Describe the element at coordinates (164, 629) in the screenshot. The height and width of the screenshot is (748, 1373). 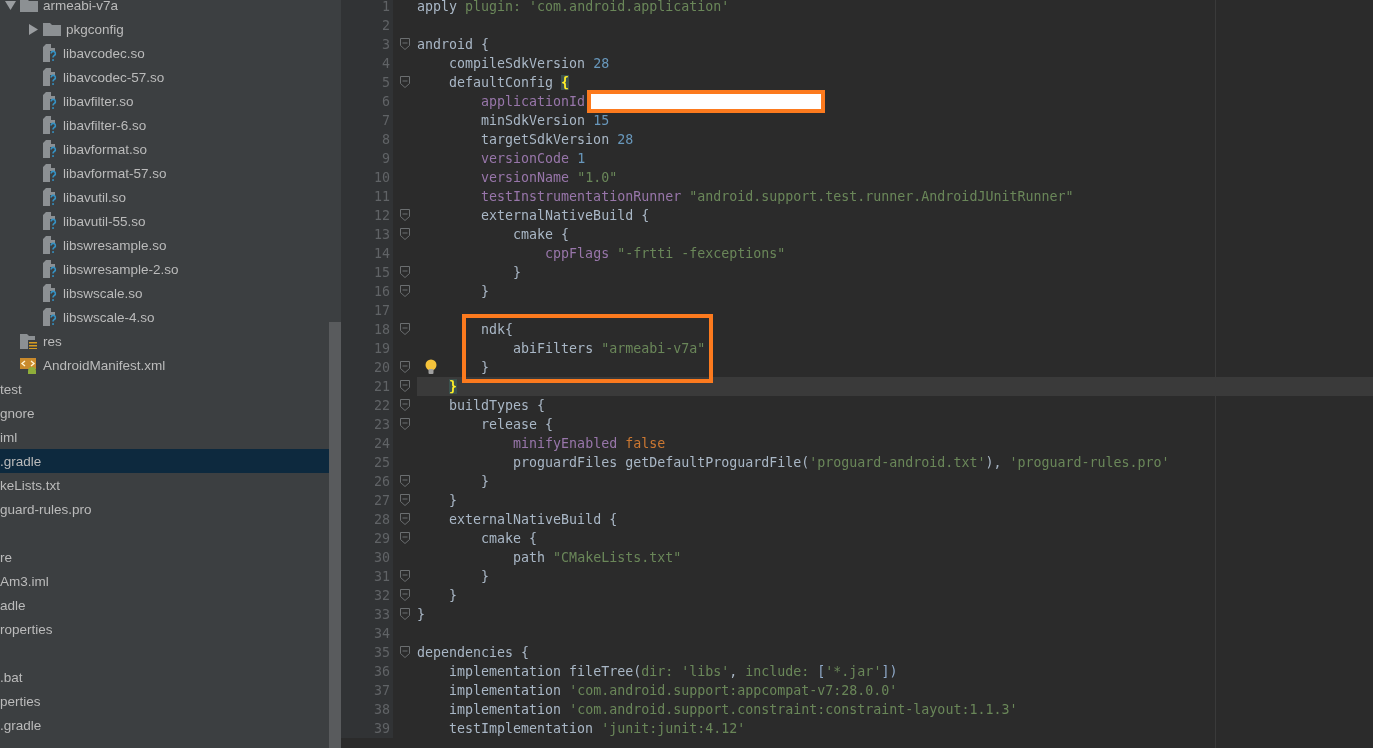
I see `tree-row: roperties` at that location.